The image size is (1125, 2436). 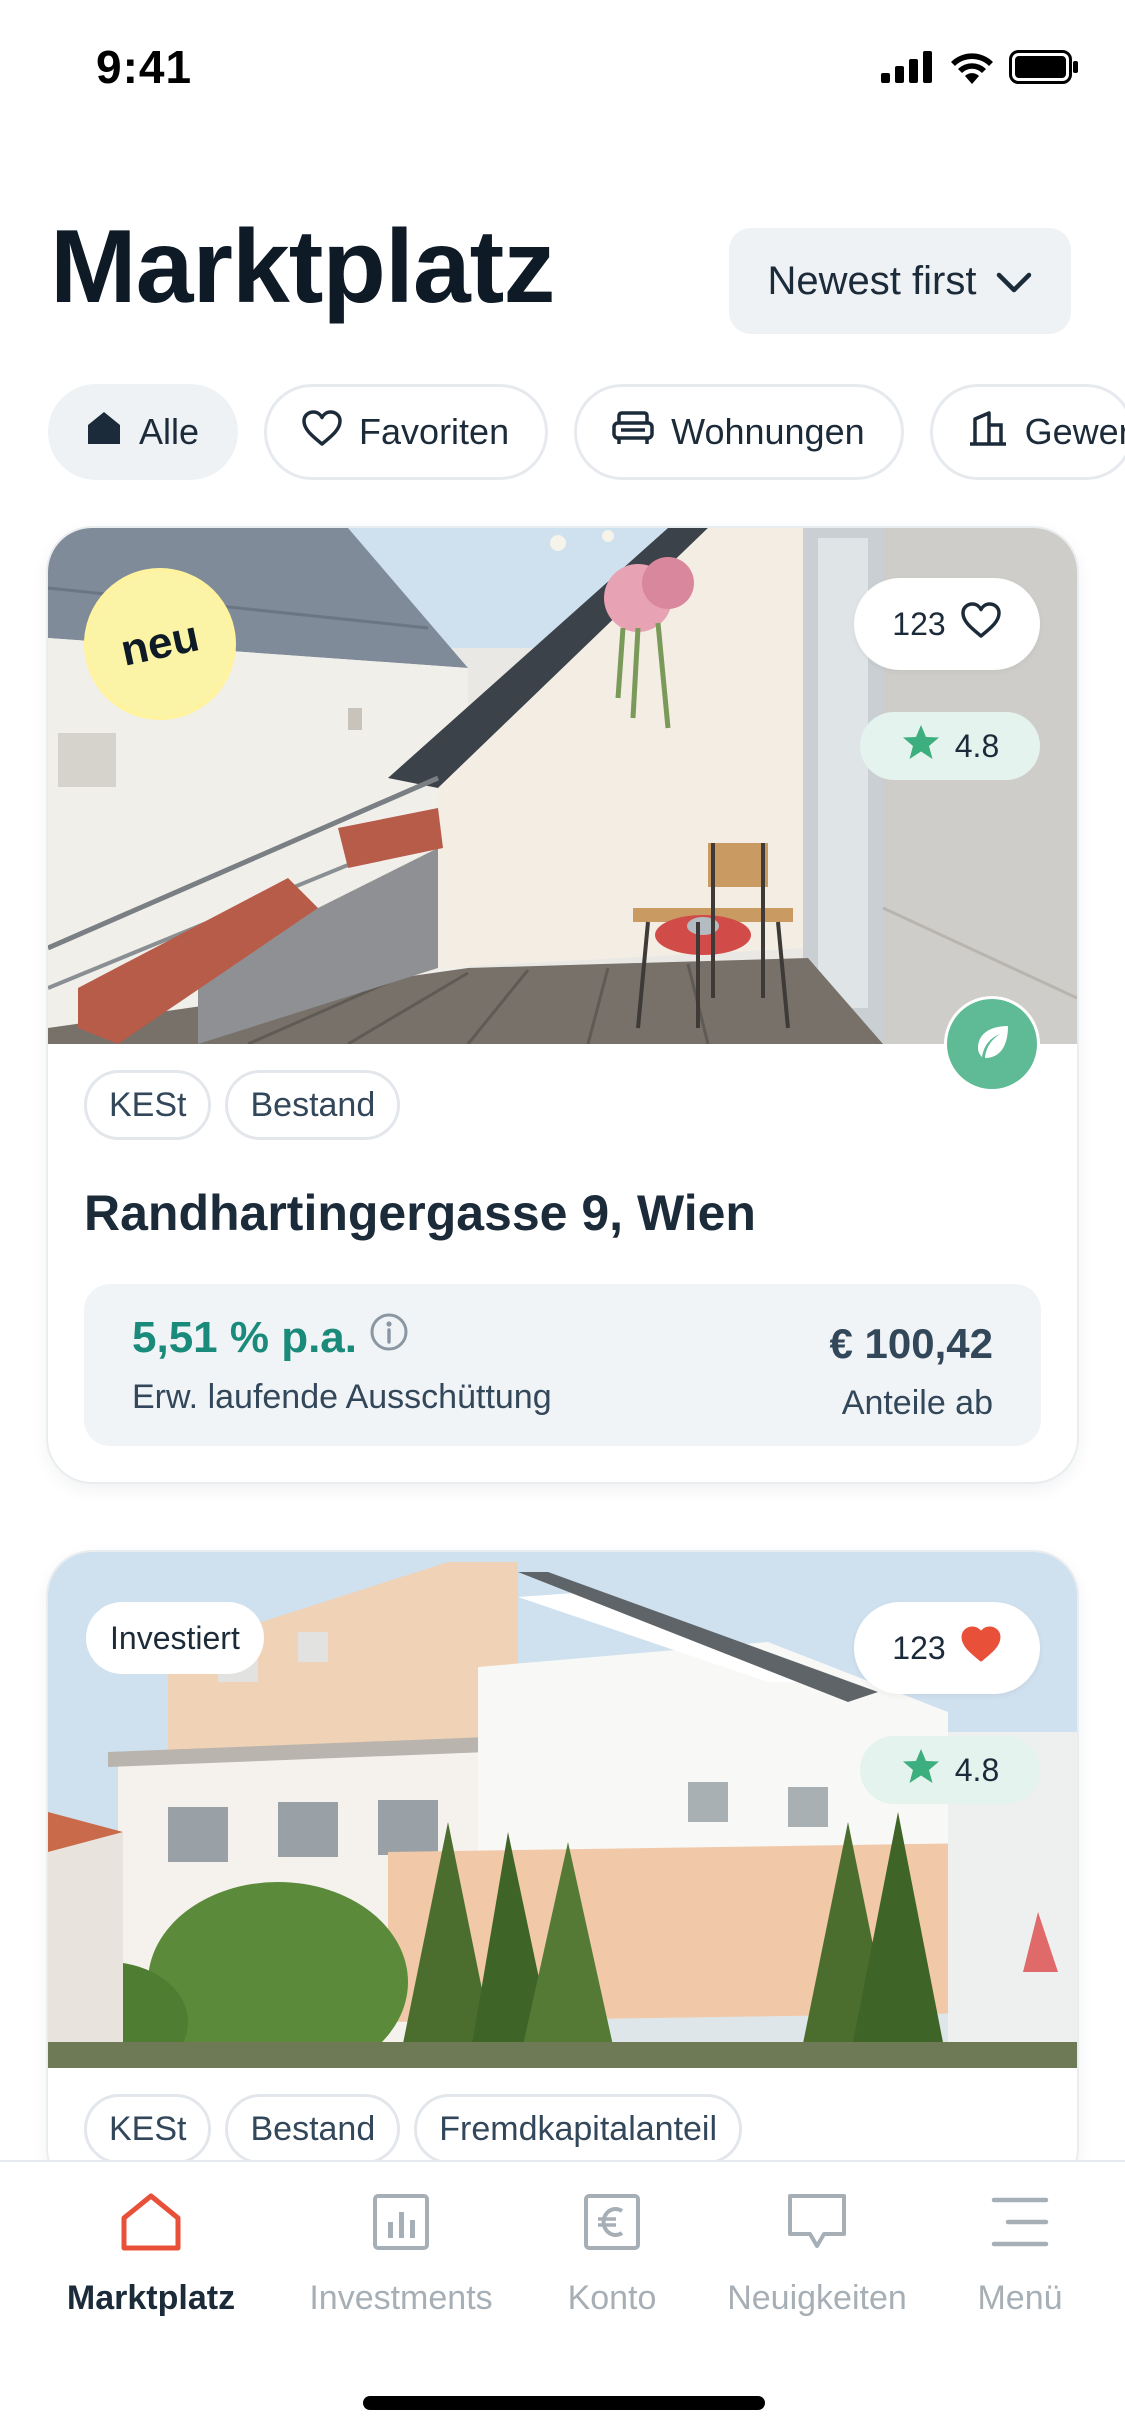 I want to click on menu-icon, so click(x=1020, y=2226).